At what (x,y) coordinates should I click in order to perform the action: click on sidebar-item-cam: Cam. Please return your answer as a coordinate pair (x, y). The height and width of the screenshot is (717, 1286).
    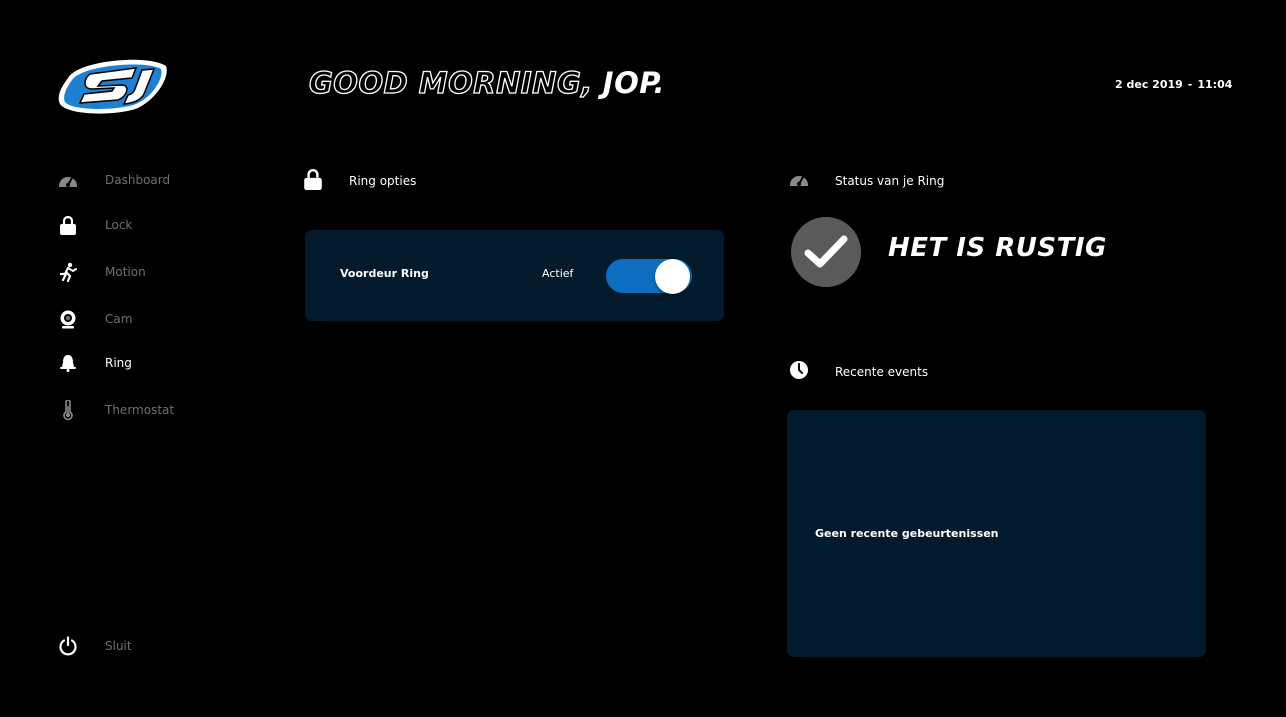
    Looking at the image, I should click on (146, 319).